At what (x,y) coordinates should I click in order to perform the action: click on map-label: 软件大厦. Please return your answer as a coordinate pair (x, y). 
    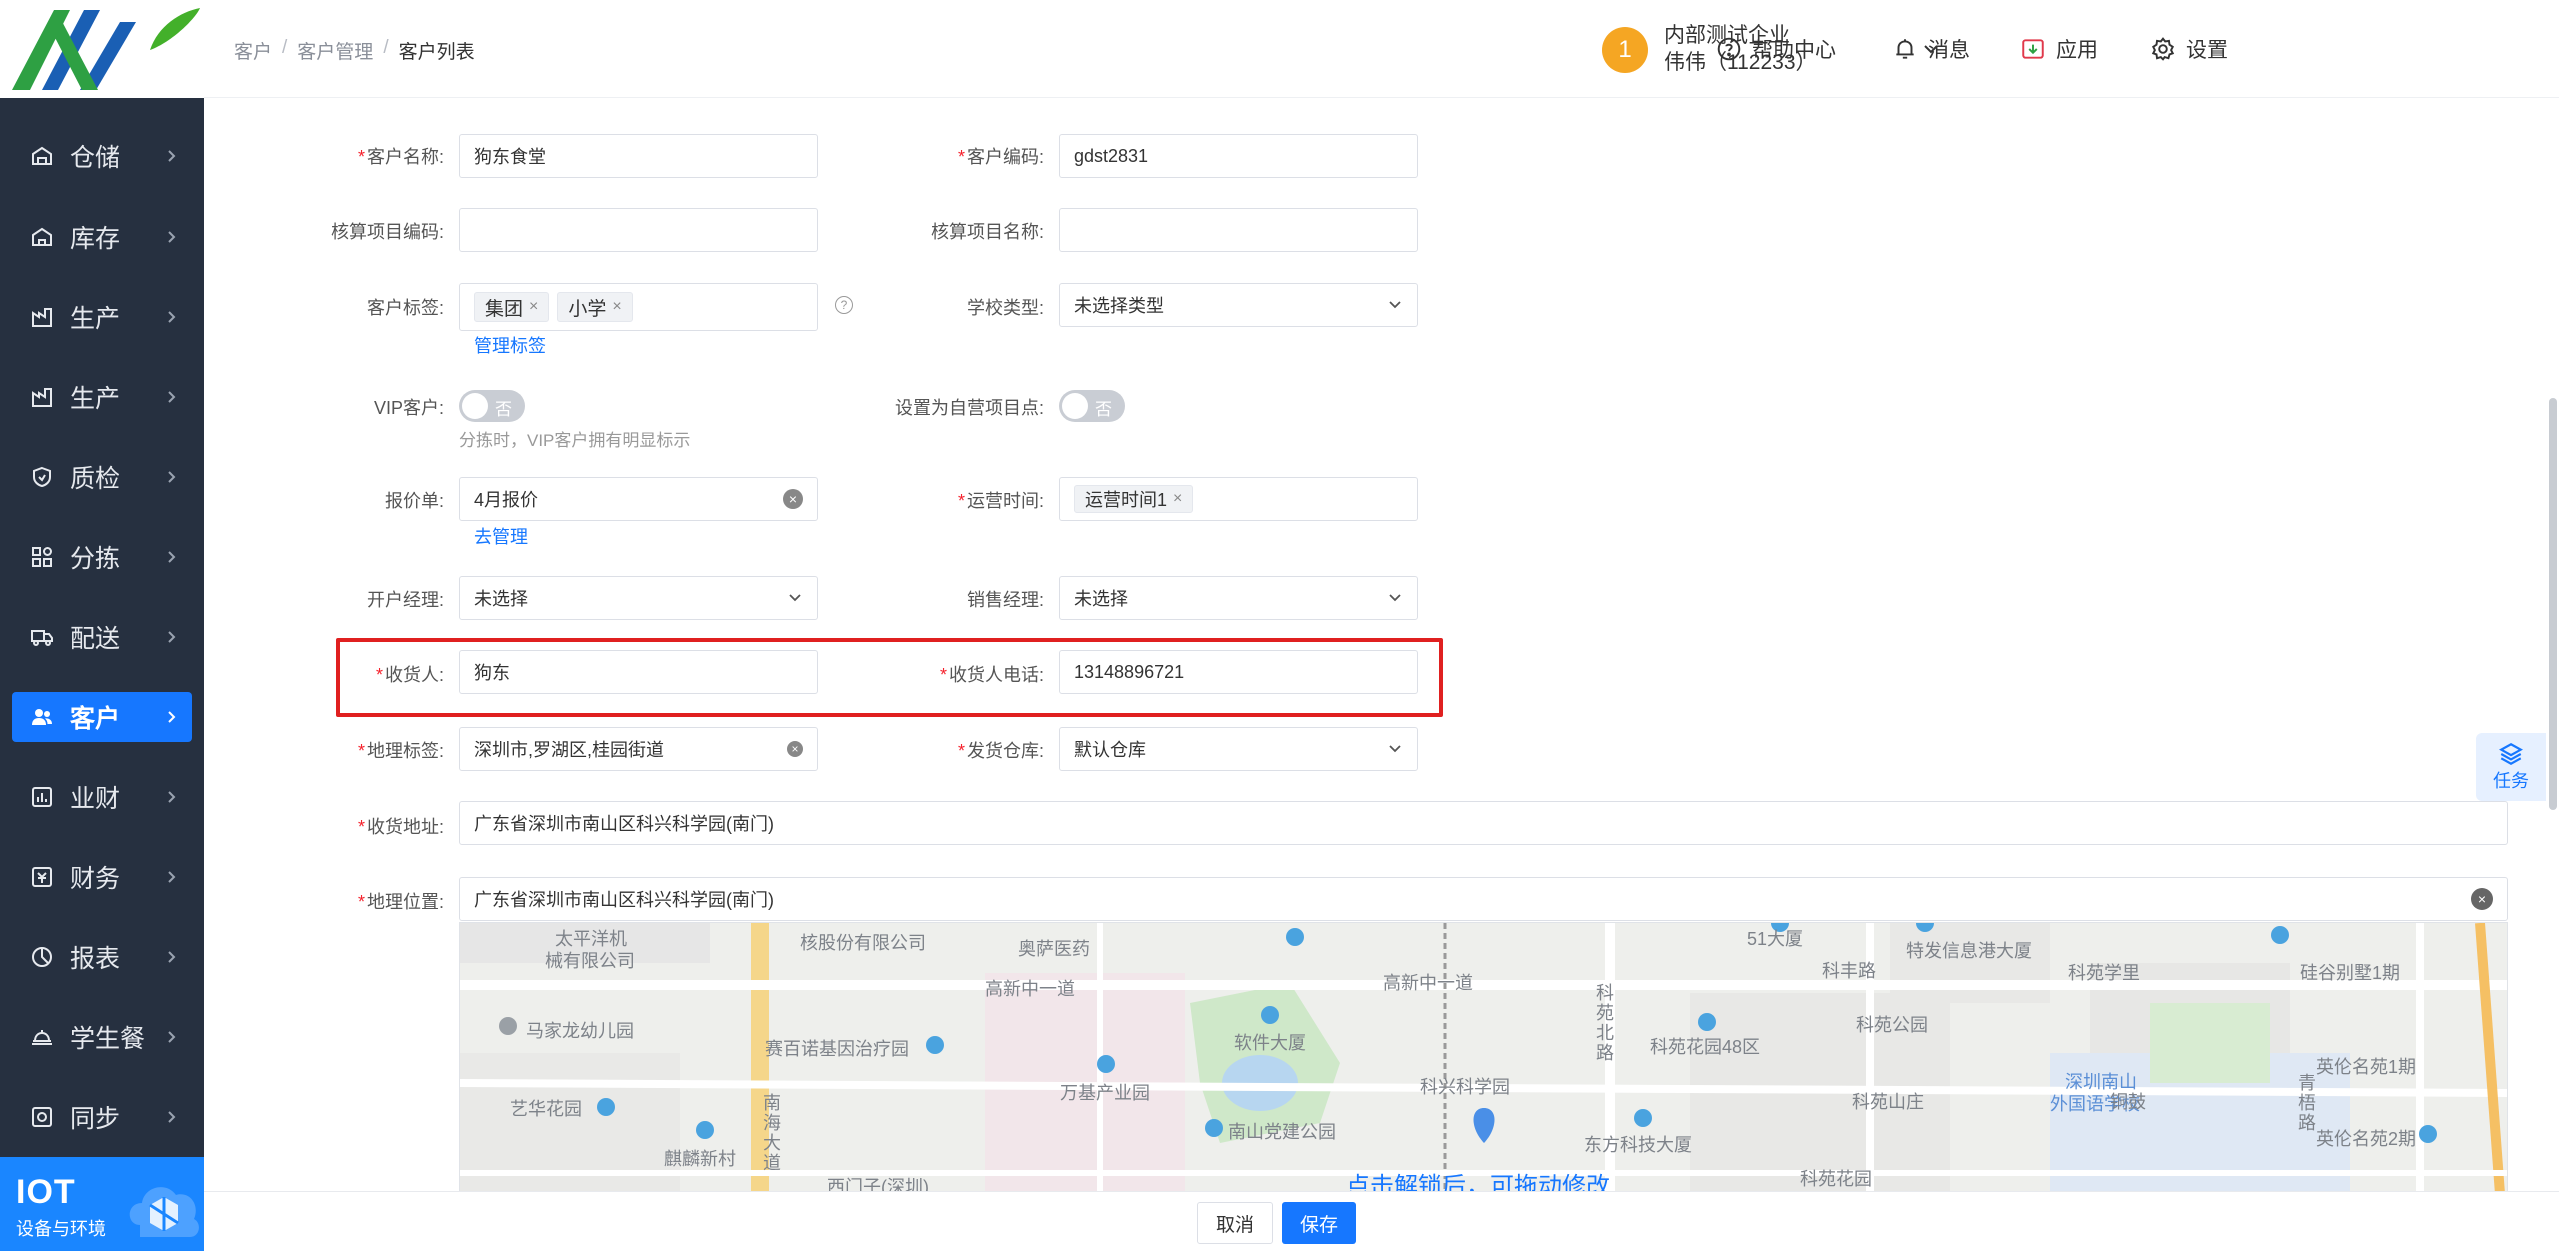
    Looking at the image, I should click on (1270, 1043).